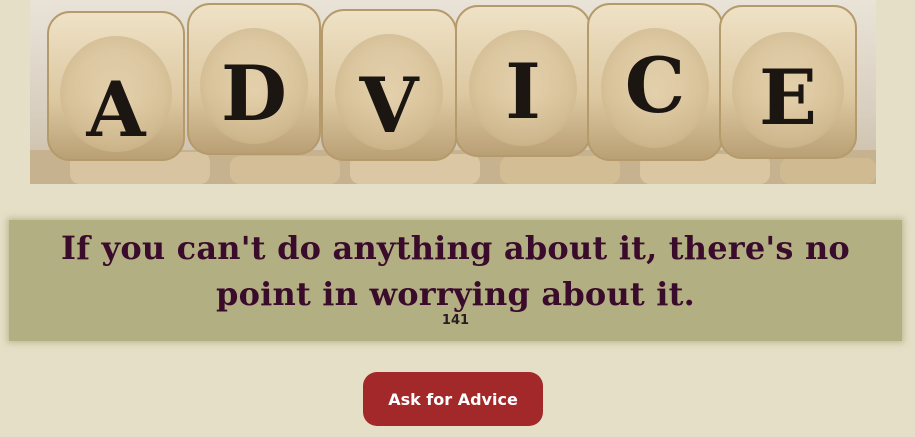 The image size is (915, 437). I want to click on die-letter-a: A, so click(116, 109).